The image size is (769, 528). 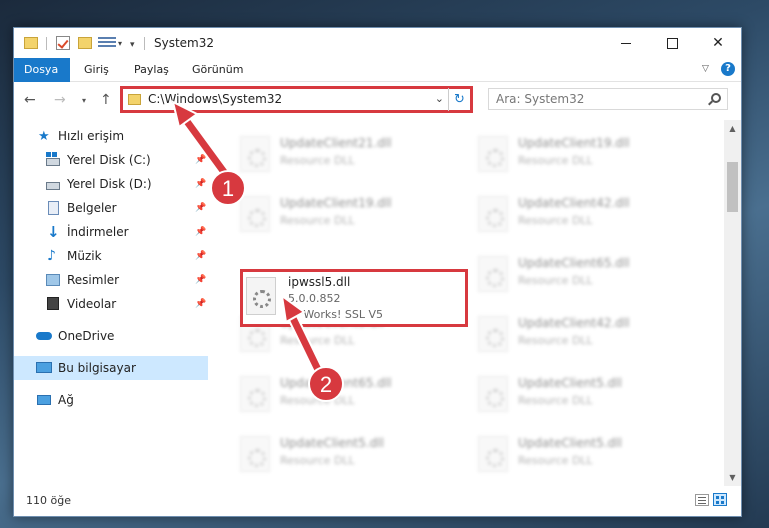 I want to click on sidebar-item-label: Bu bilgisayar, so click(x=97, y=368).